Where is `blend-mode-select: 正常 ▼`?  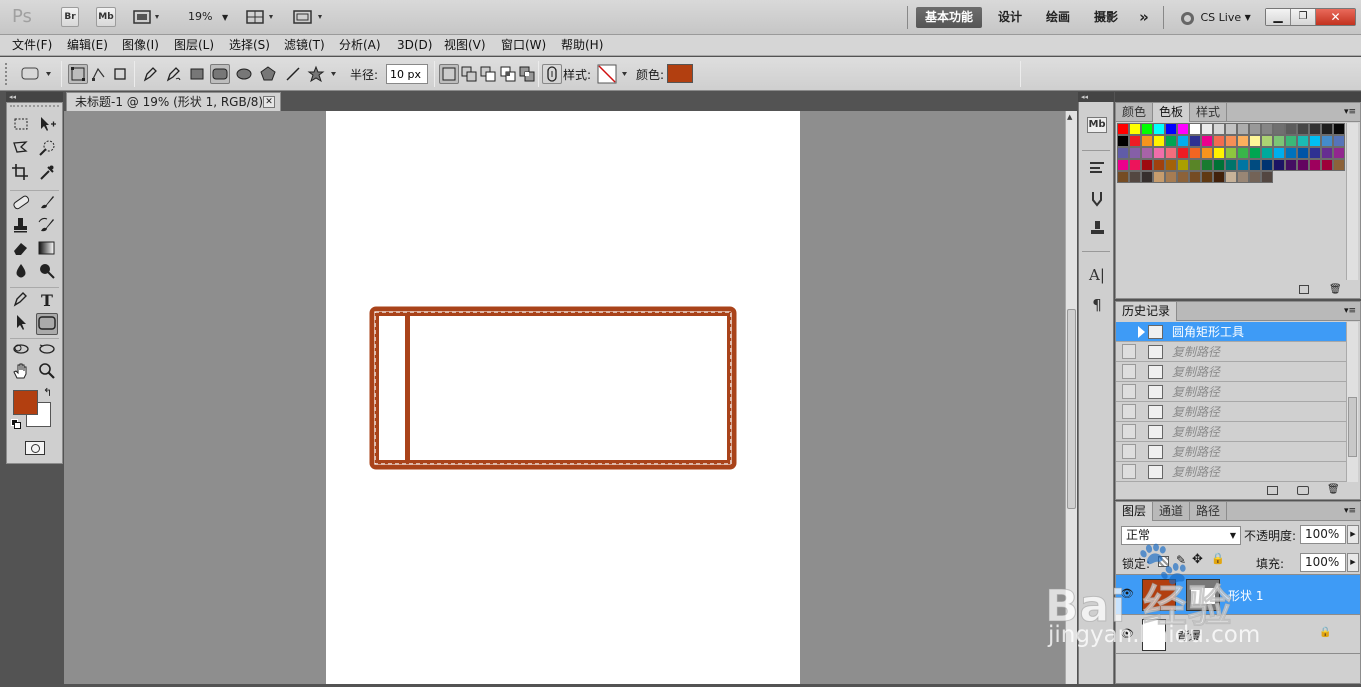 blend-mode-select: 正常 ▼ is located at coordinates (1181, 535).